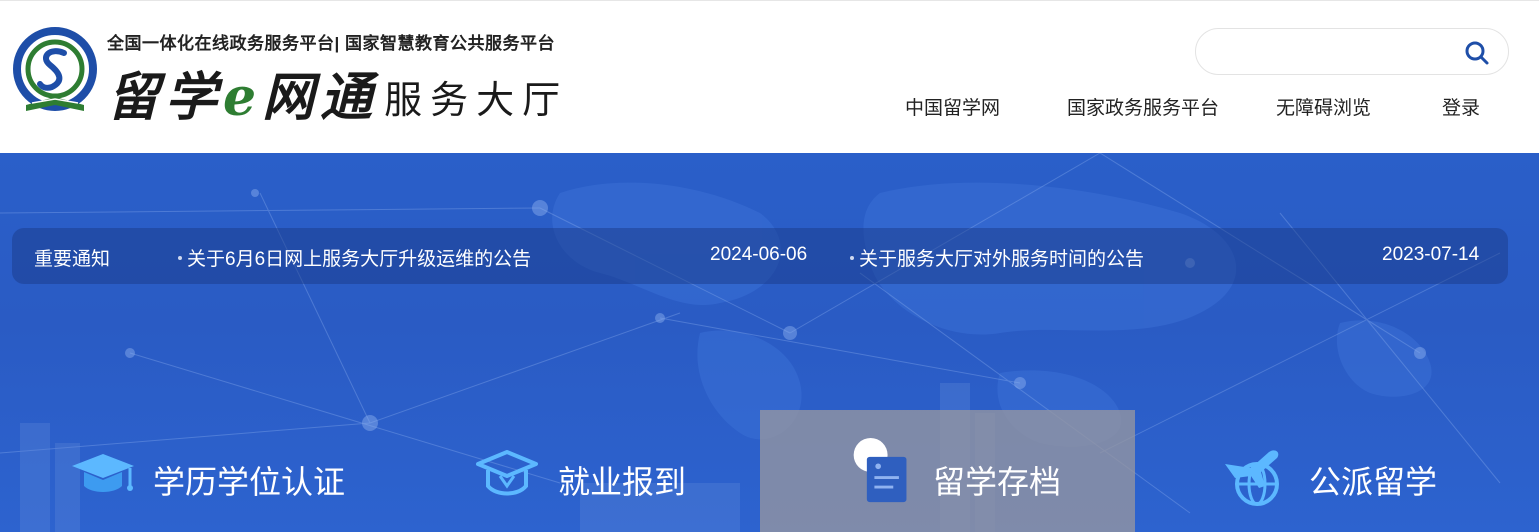 The width and height of the screenshot is (1539, 532). I want to click on announcement-label: 重要通知, so click(72, 259).